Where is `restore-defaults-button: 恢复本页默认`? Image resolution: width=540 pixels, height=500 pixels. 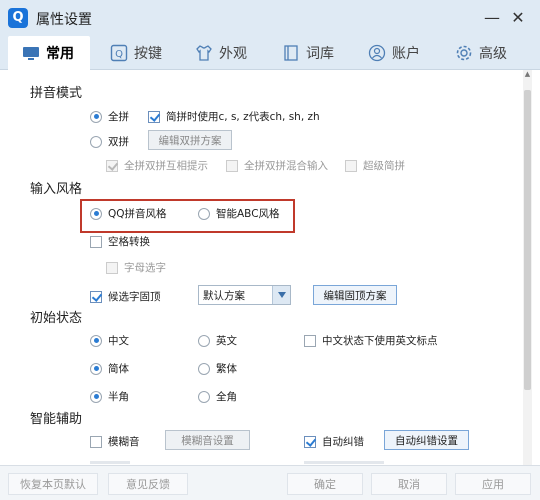 restore-defaults-button: 恢复本页默认 is located at coordinates (53, 484).